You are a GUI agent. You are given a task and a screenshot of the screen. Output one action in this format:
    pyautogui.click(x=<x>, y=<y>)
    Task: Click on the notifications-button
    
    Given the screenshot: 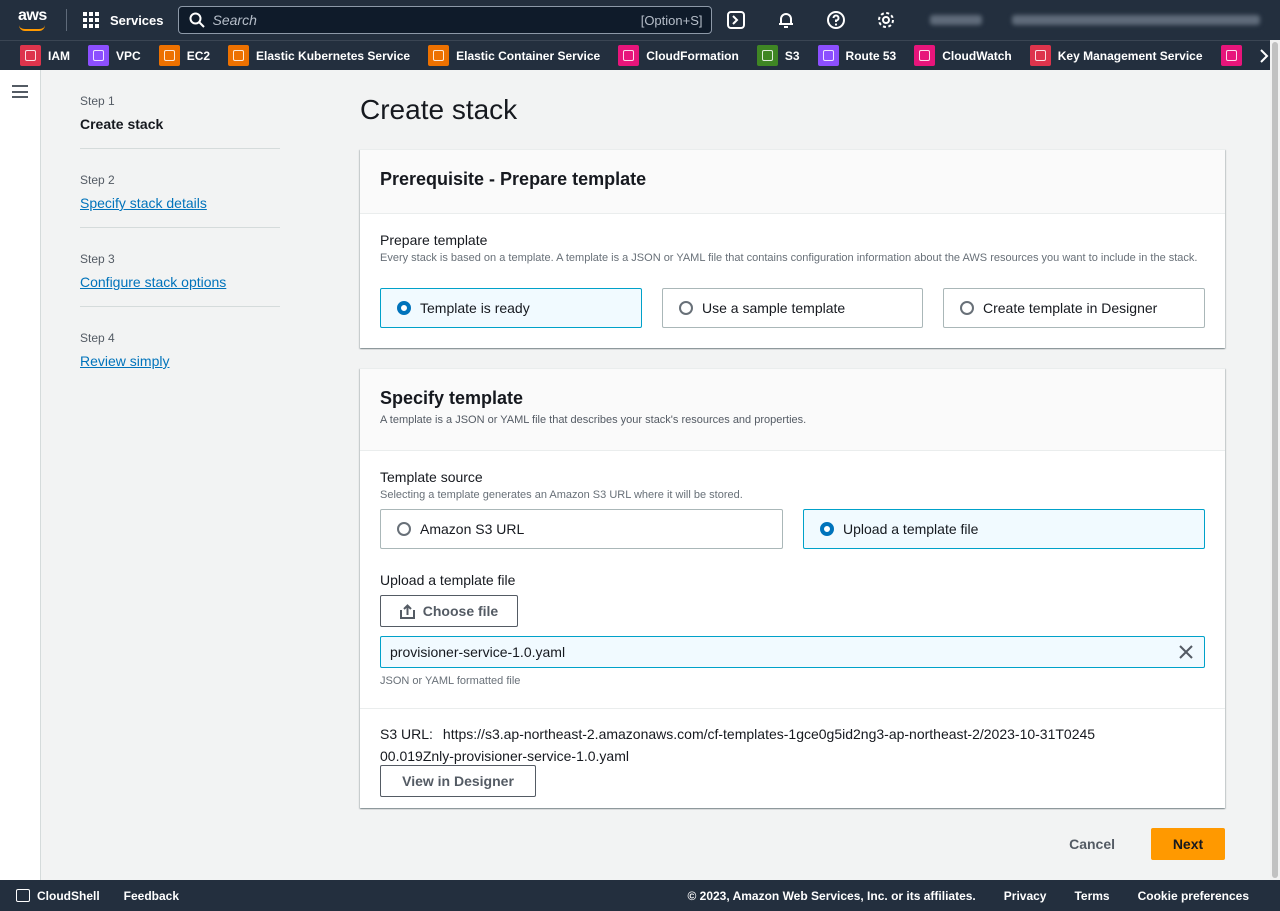 What is the action you would take?
    pyautogui.click(x=786, y=20)
    